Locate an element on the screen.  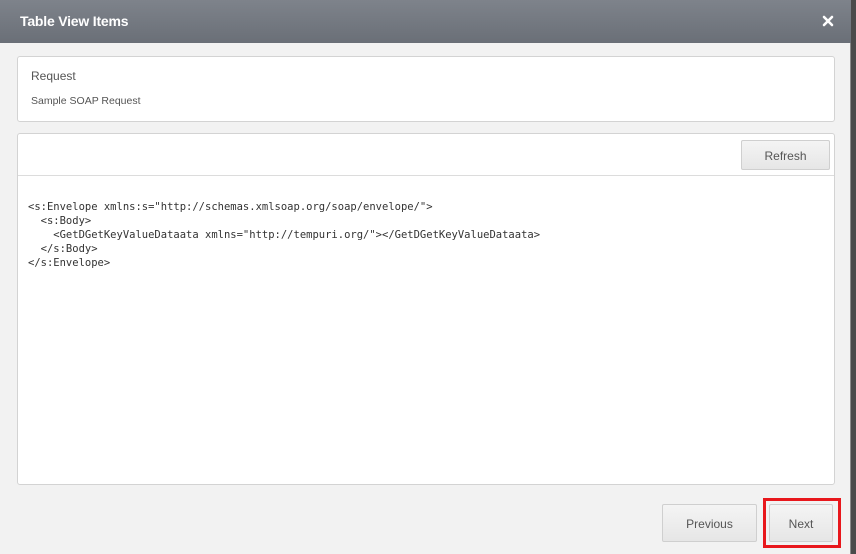
dialog-title: Table View Items is located at coordinates (74, 21).